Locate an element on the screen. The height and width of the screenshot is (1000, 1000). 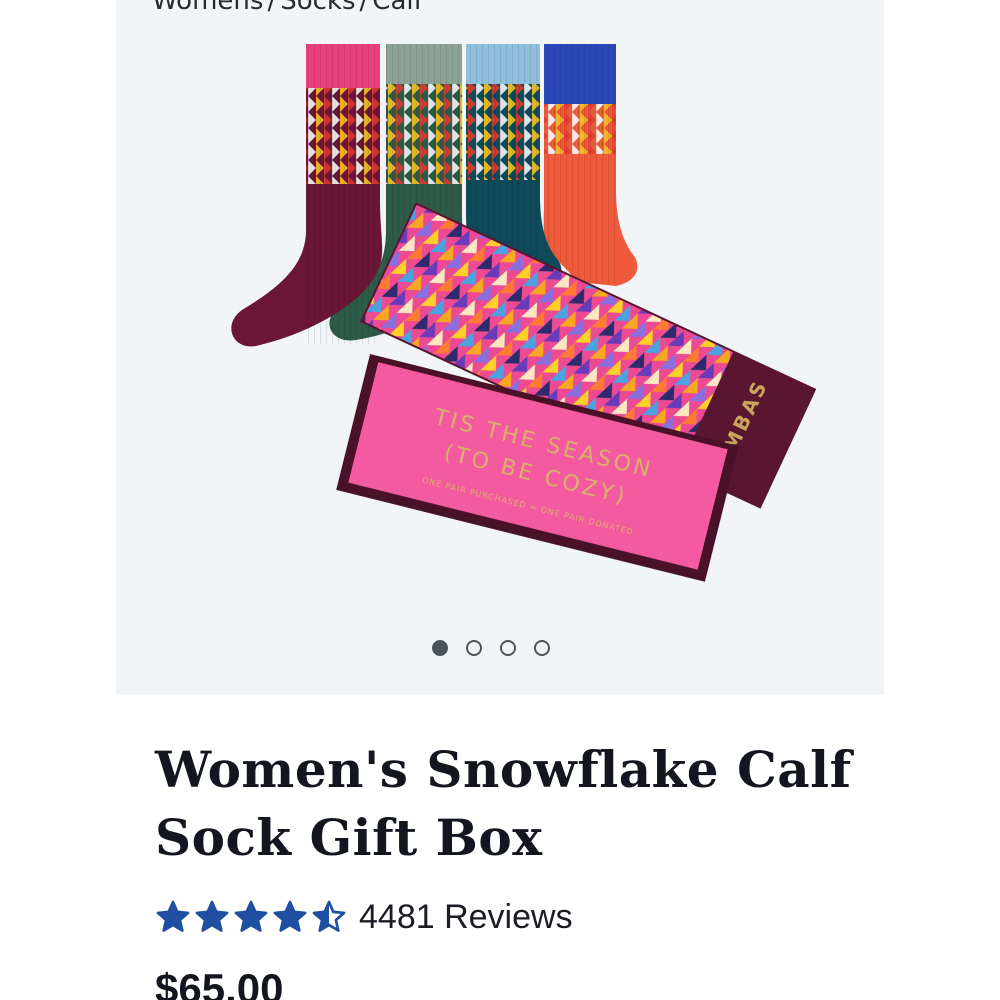
sock-blue is located at coordinates (590, 165).